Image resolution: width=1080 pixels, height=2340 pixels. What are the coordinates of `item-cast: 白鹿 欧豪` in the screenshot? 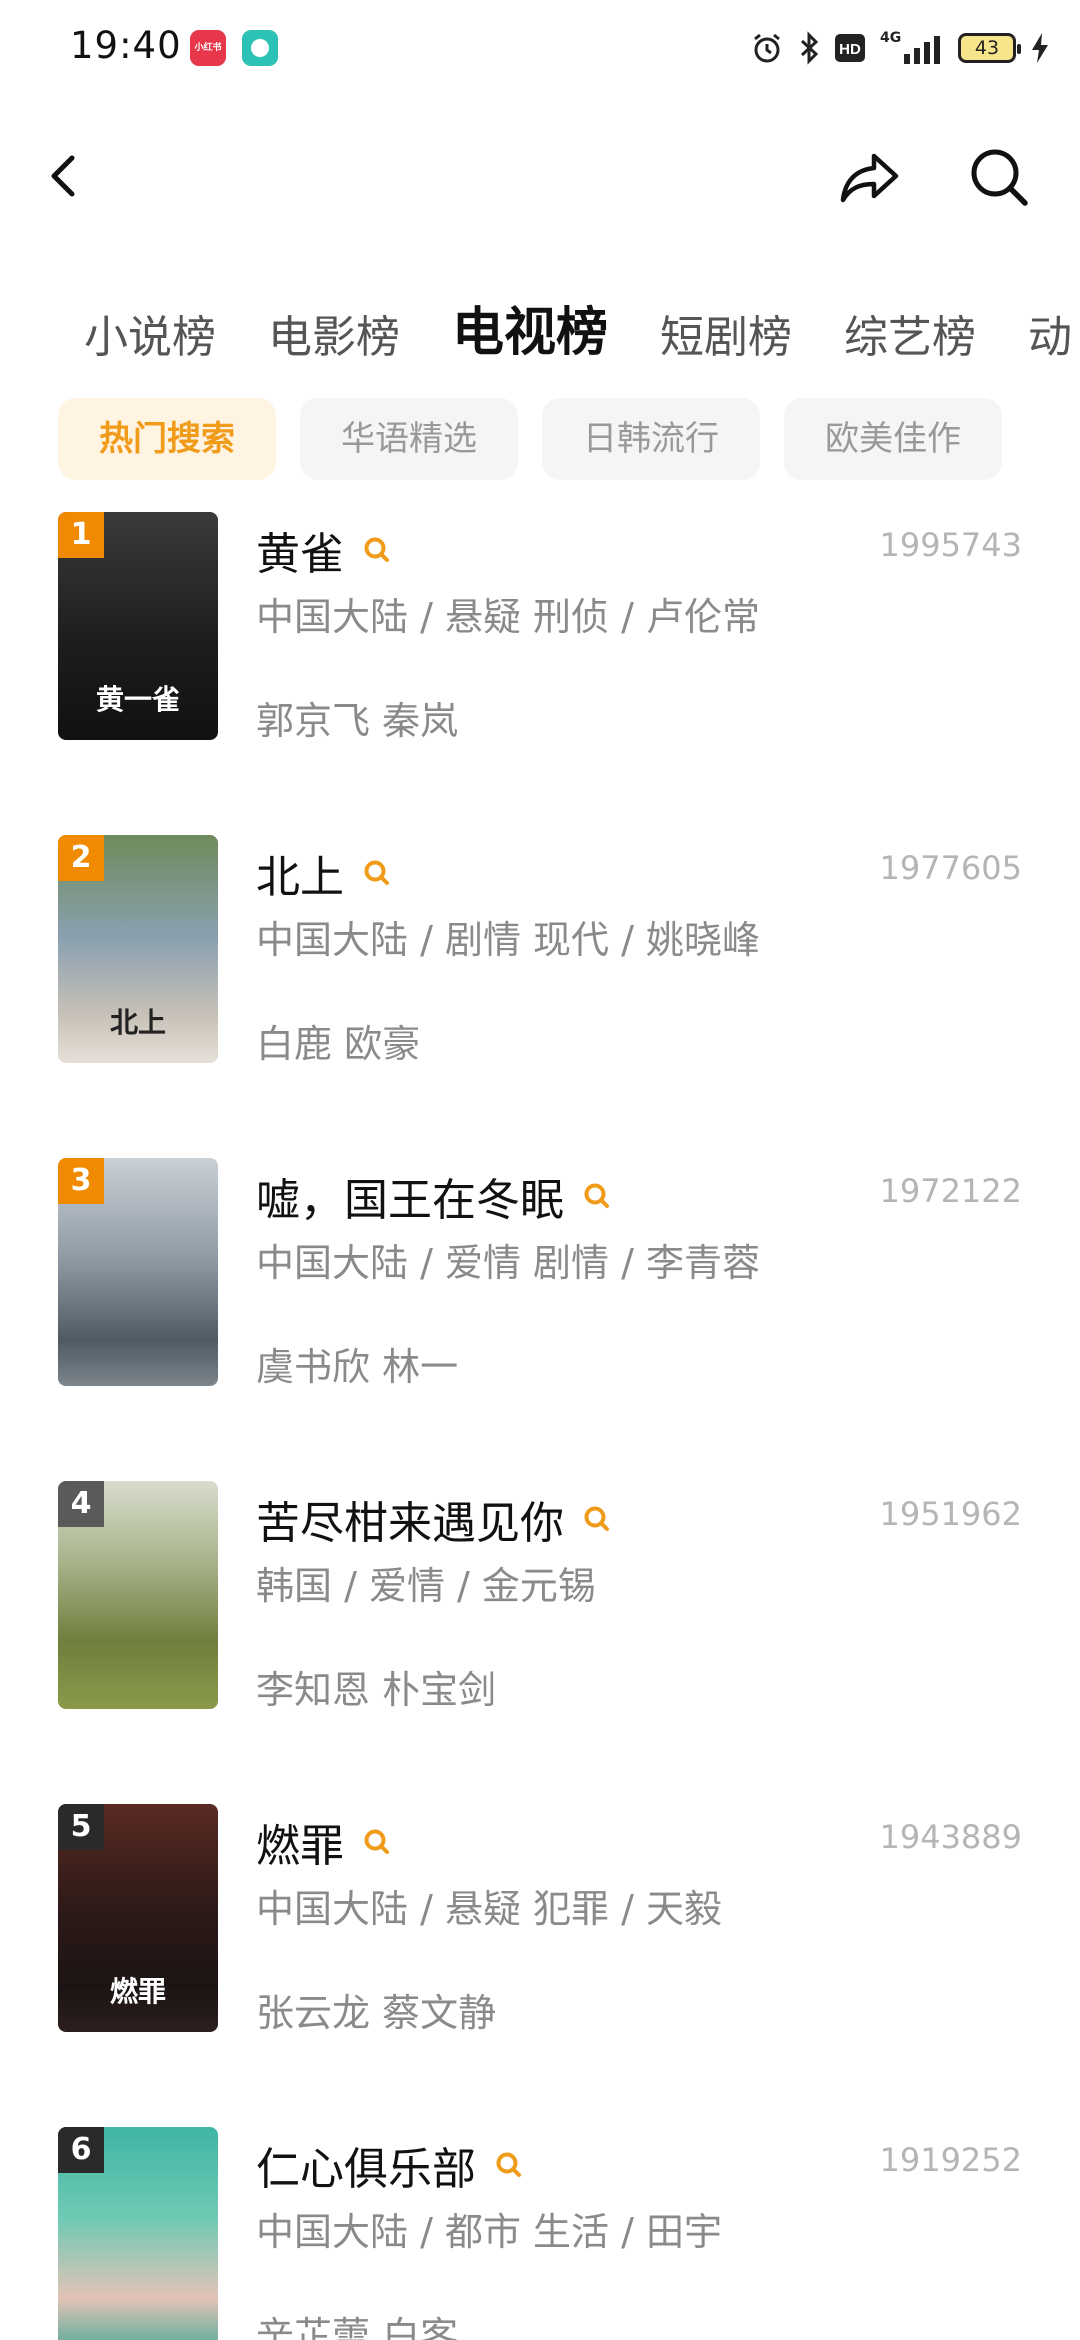 It's located at (338, 1044).